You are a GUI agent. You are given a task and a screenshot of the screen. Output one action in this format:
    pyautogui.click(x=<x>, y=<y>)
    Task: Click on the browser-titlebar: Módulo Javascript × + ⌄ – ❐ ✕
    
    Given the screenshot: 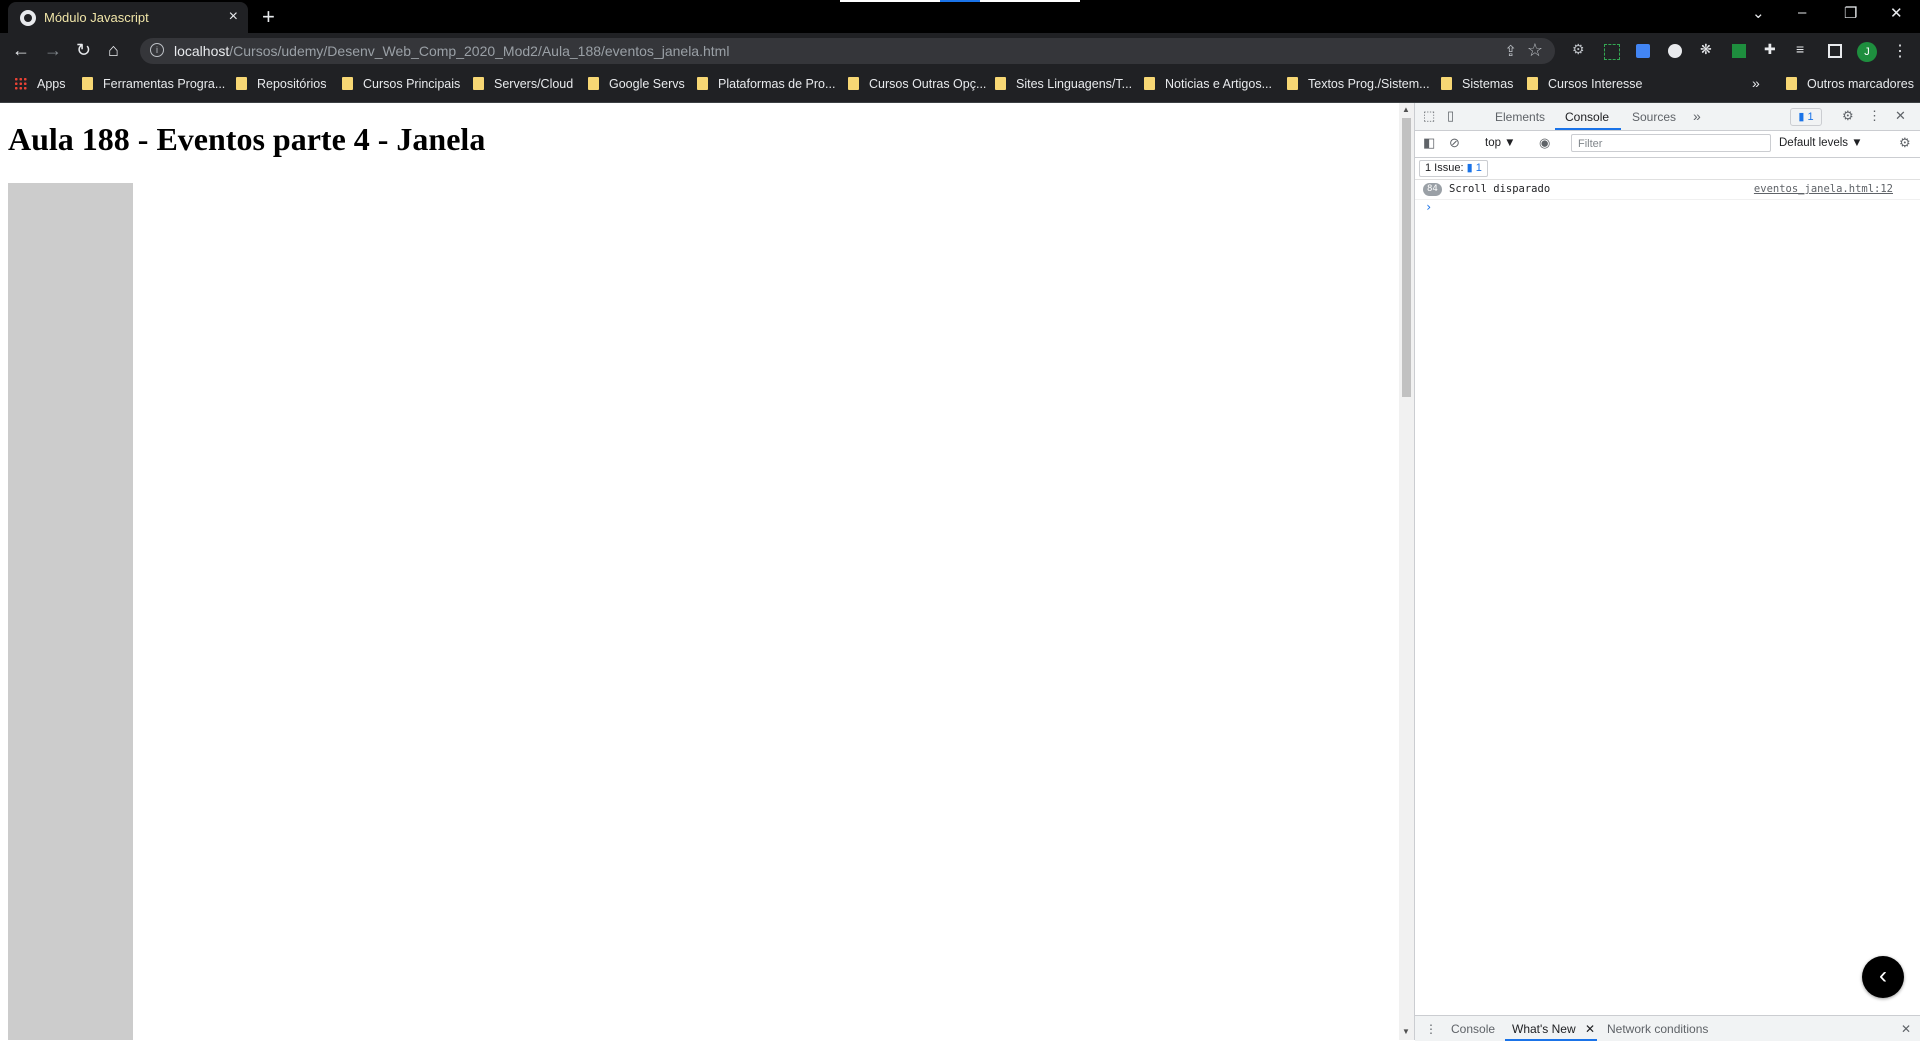 What is the action you would take?
    pyautogui.click(x=960, y=16)
    